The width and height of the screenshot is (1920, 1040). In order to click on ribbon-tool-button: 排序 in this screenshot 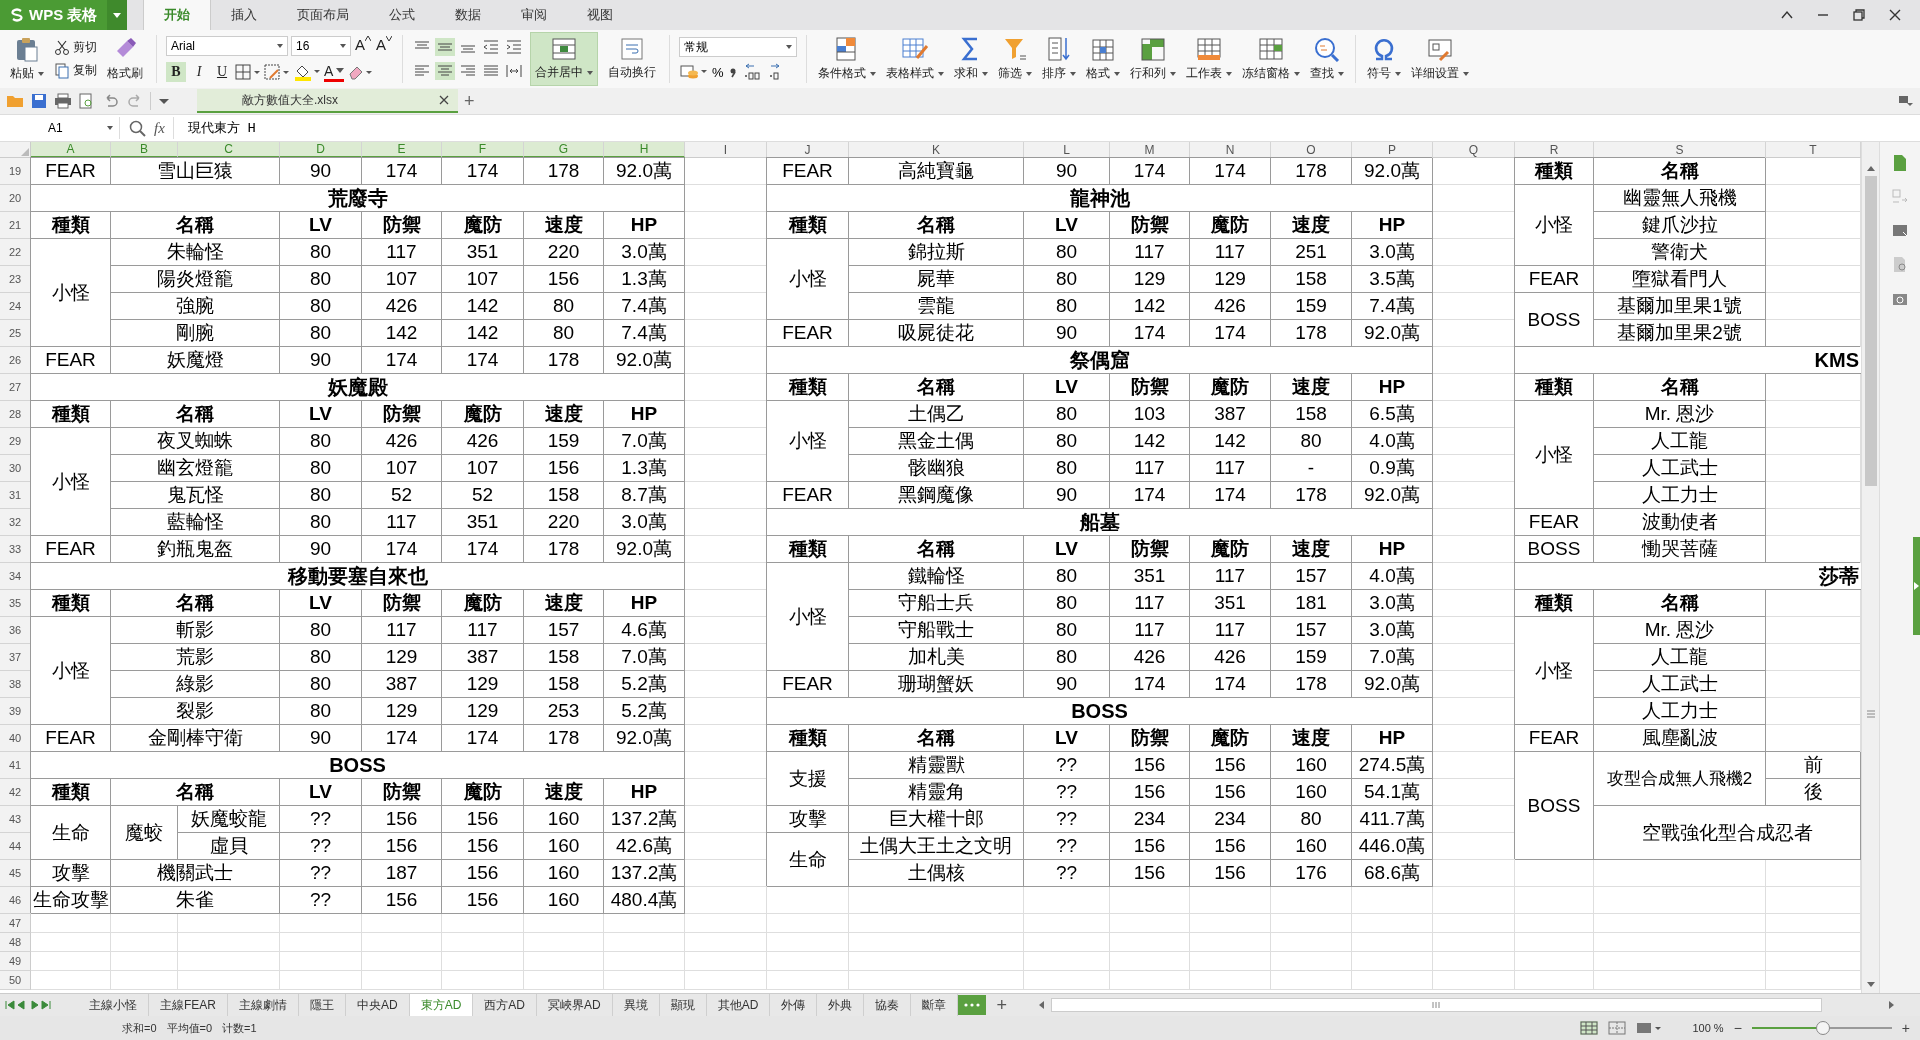, I will do `click(1059, 59)`.